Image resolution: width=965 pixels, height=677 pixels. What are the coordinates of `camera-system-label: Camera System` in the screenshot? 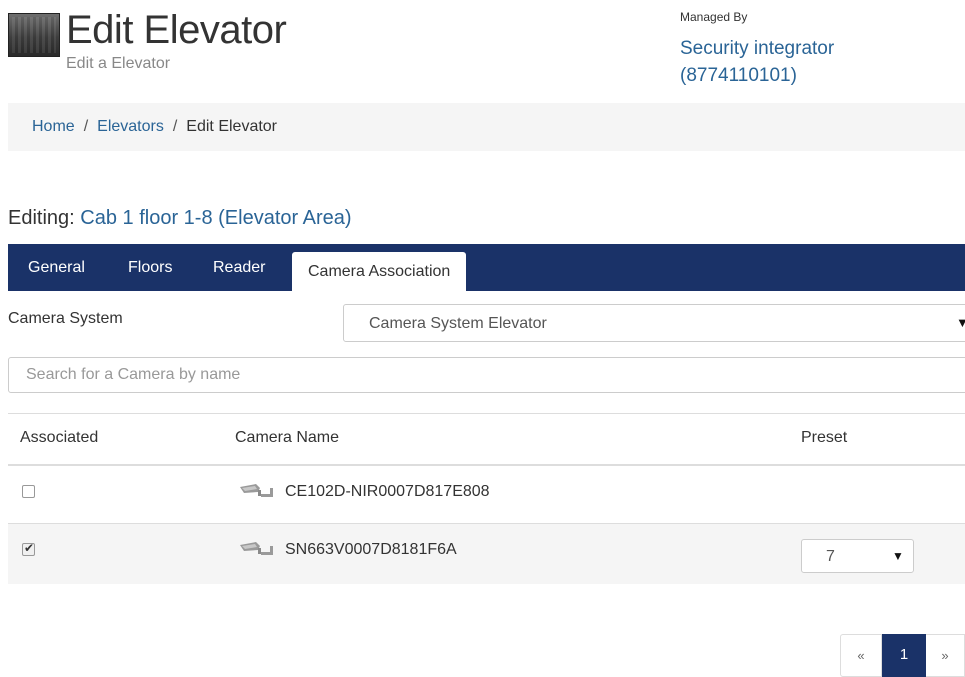 It's located at (65, 318).